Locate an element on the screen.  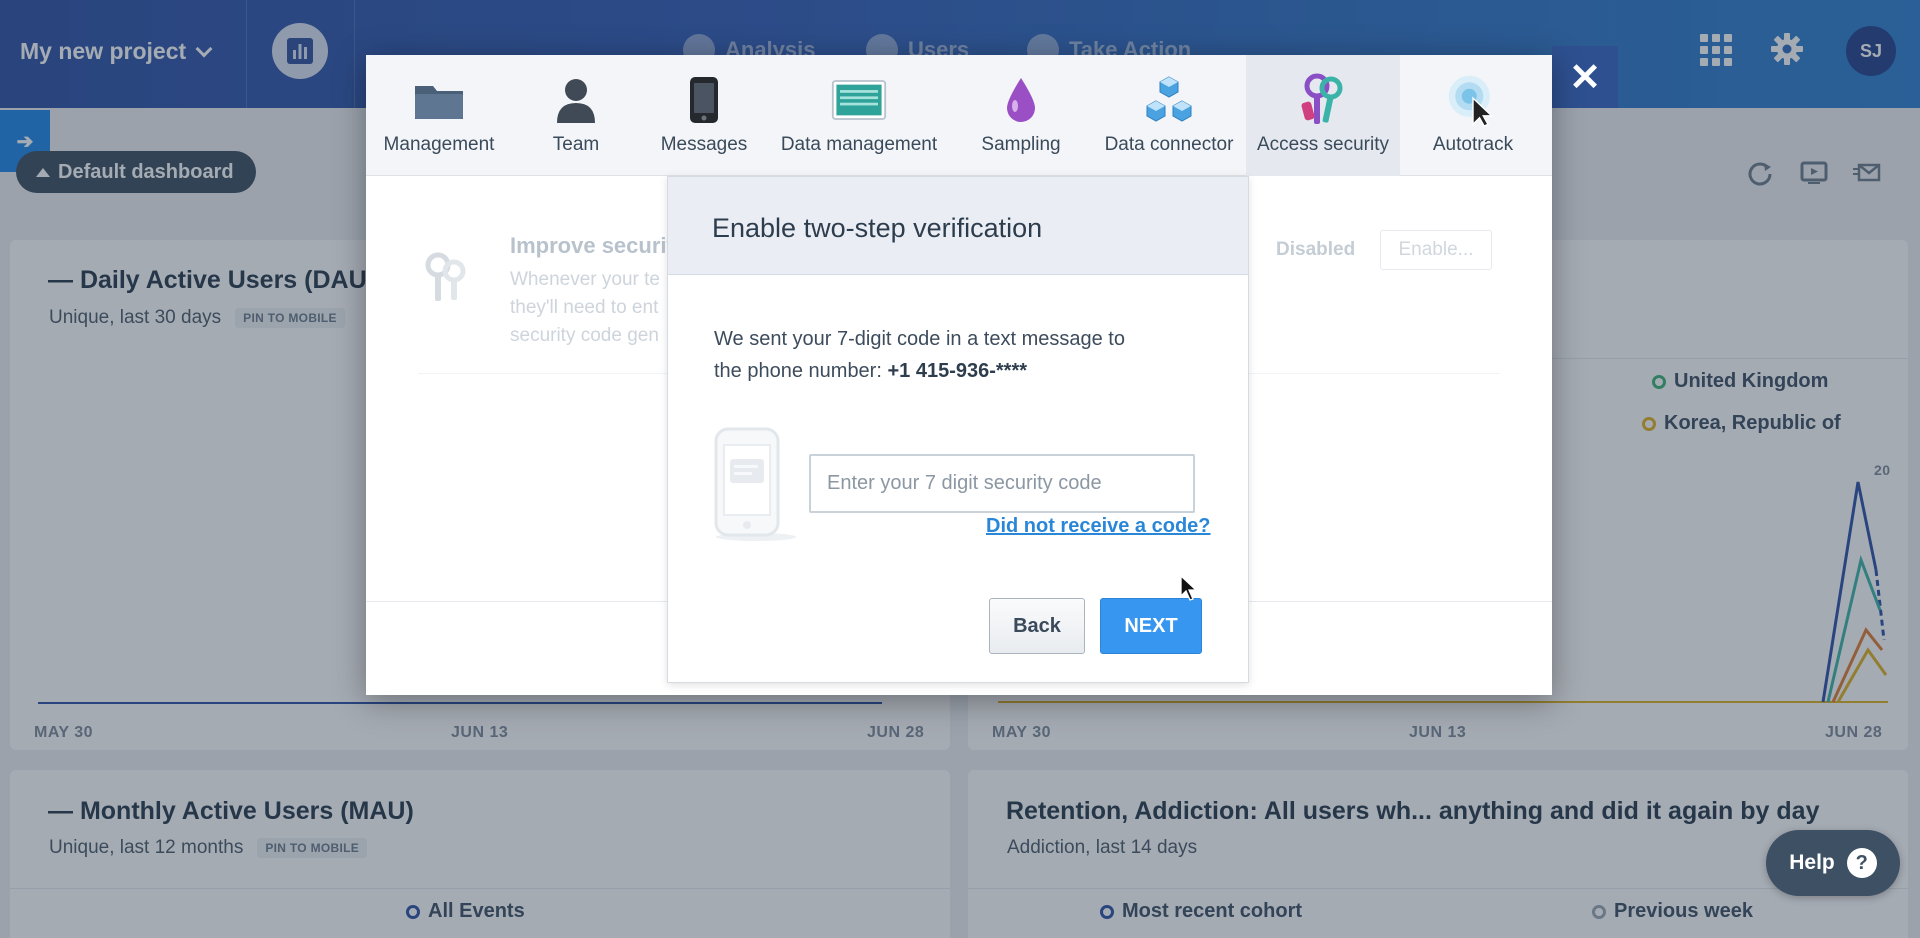
tab-sampling: Sampling is located at coordinates (1021, 115).